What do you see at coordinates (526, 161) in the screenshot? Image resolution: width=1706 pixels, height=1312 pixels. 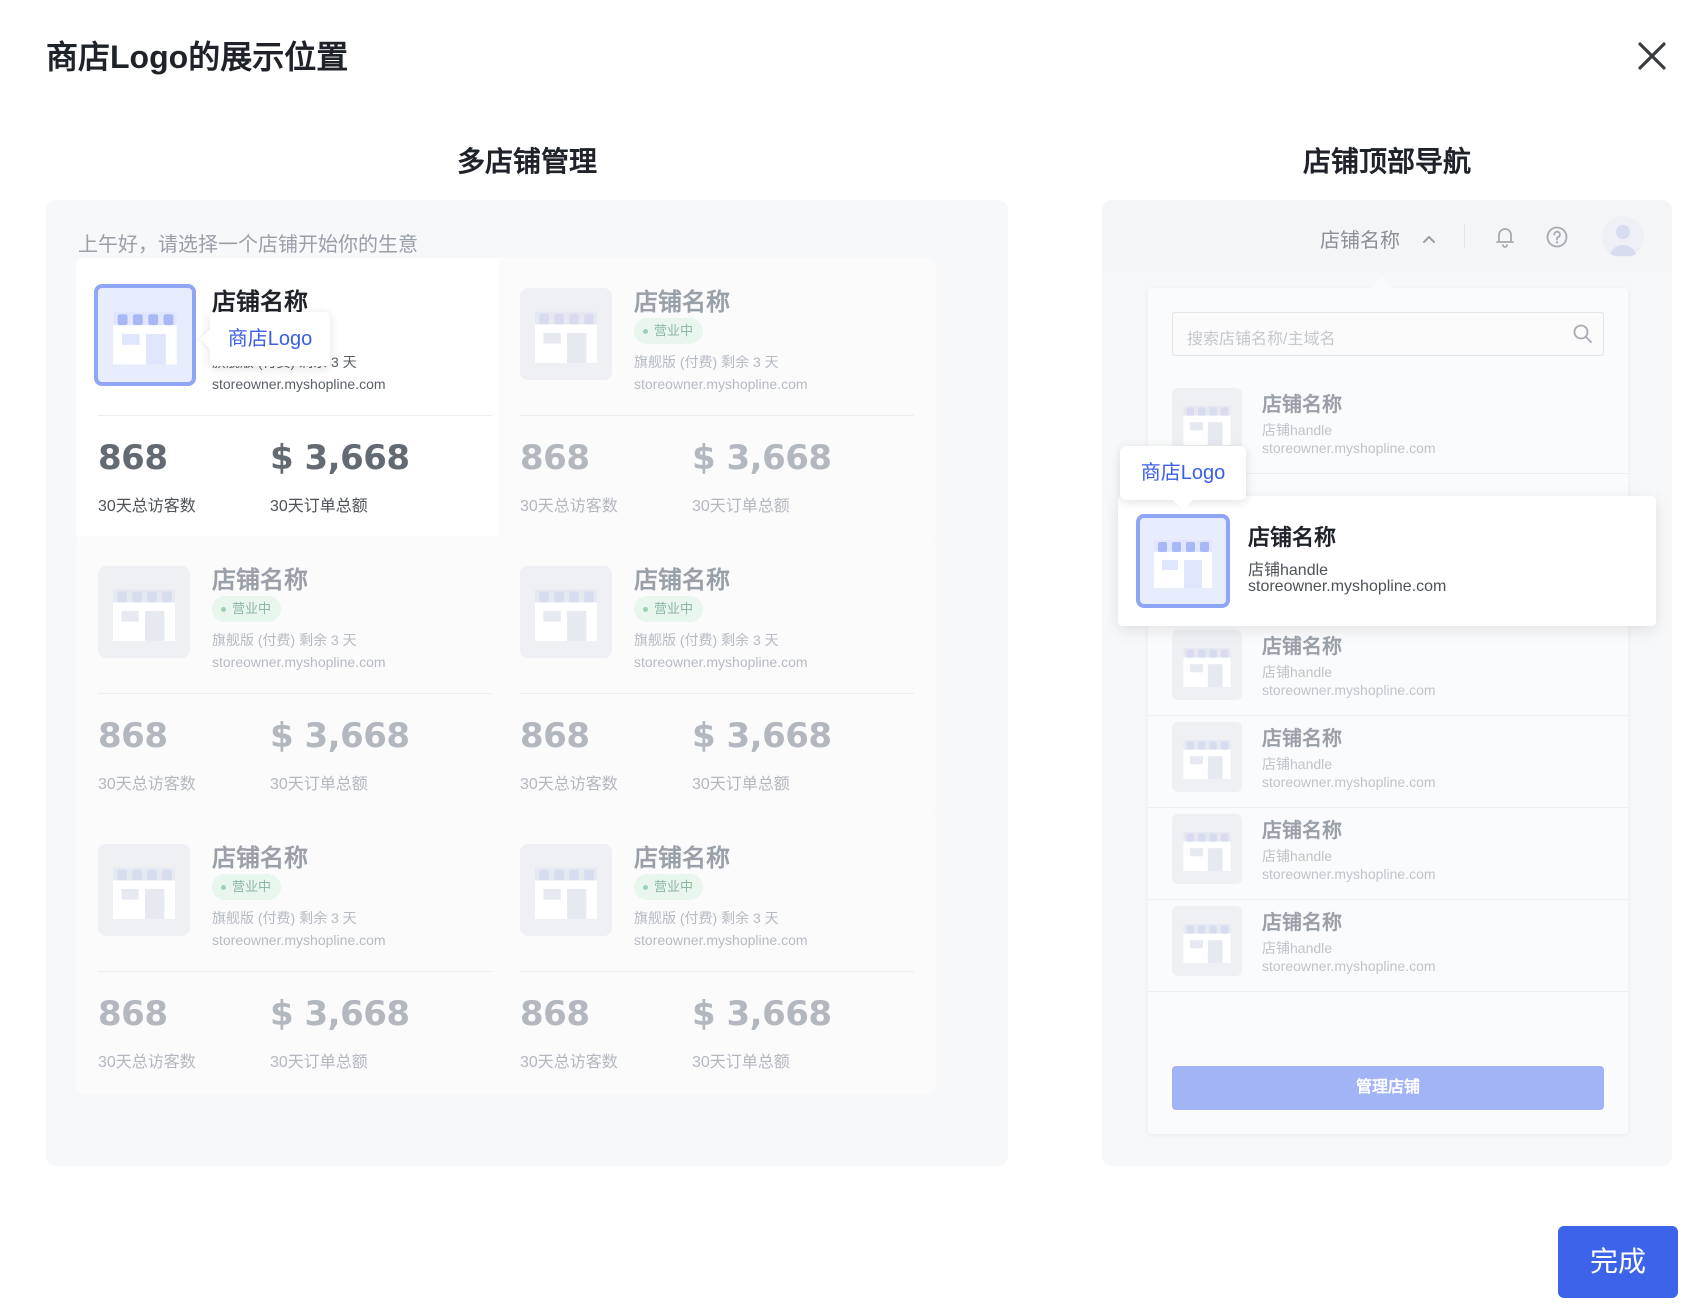 I see `multi-store-title: 多店铺管理` at bounding box center [526, 161].